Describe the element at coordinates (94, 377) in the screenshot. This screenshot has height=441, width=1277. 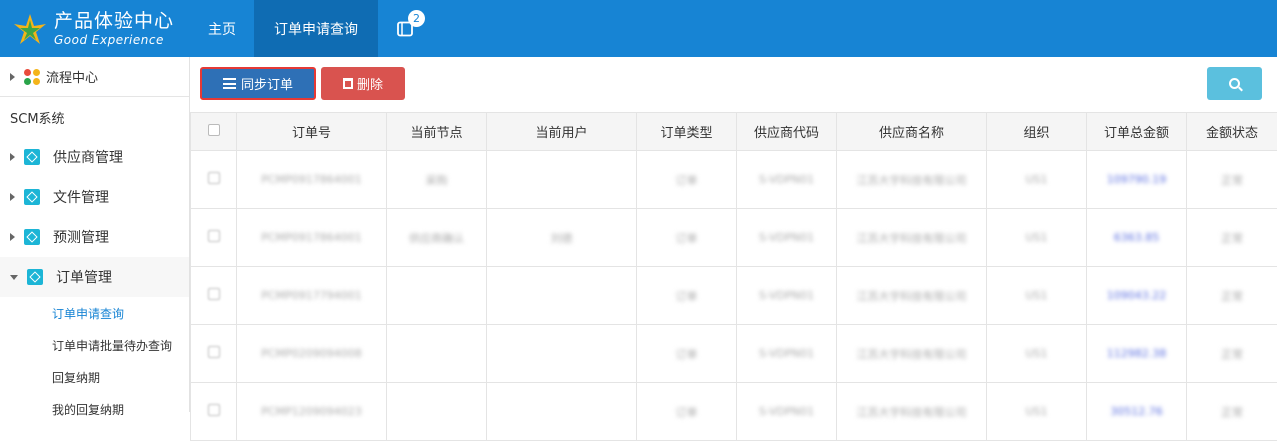
I see `sidebar-sub-reply-delivery: 回复纳期` at that location.